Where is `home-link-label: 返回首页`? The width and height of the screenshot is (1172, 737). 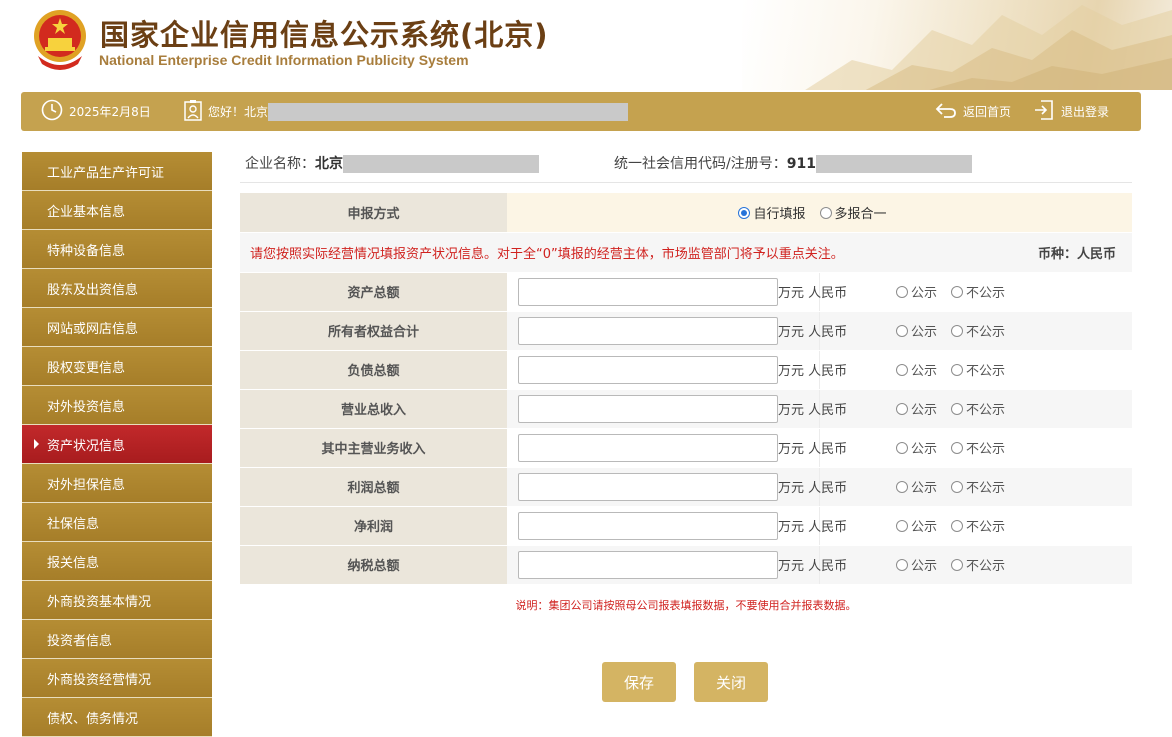 home-link-label: 返回首页 is located at coordinates (987, 112).